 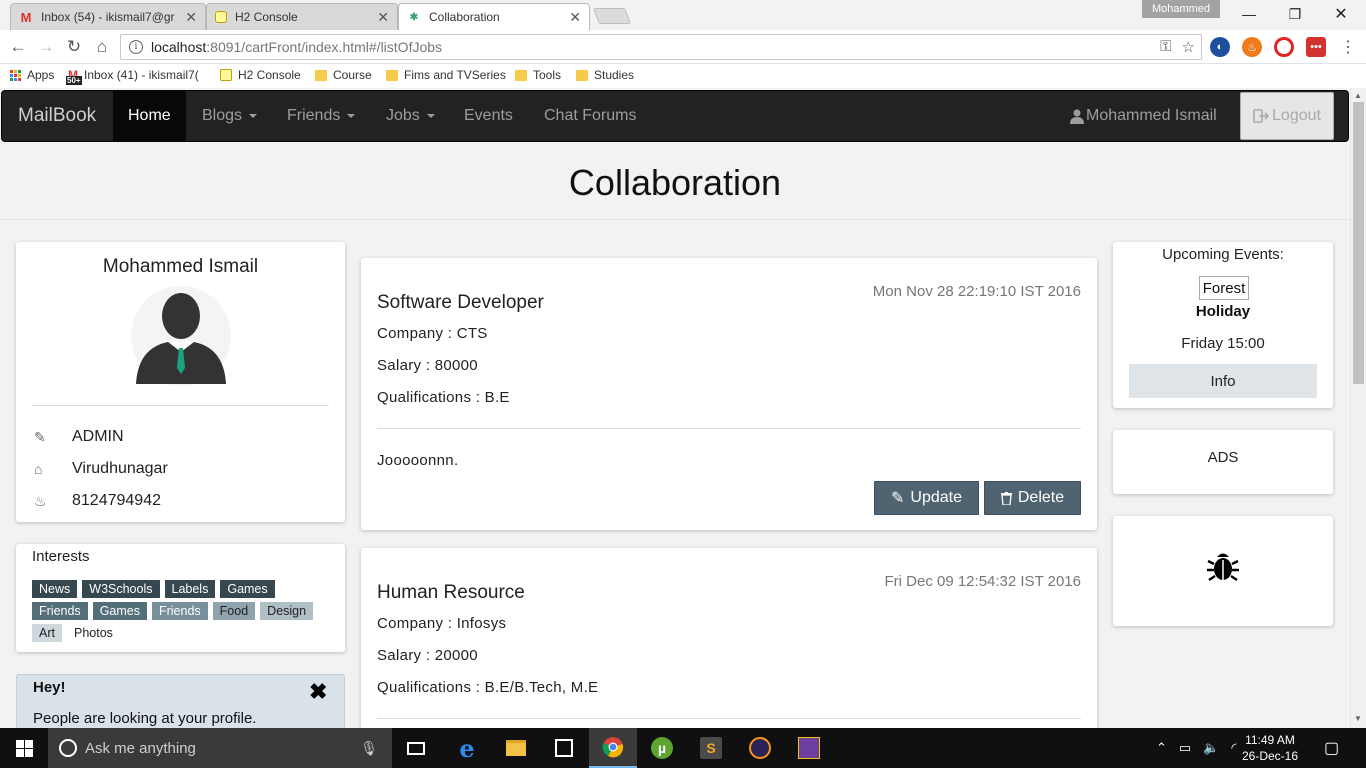 What do you see at coordinates (1252, 47) in the screenshot?
I see `extension-fire-icon: ♨` at bounding box center [1252, 47].